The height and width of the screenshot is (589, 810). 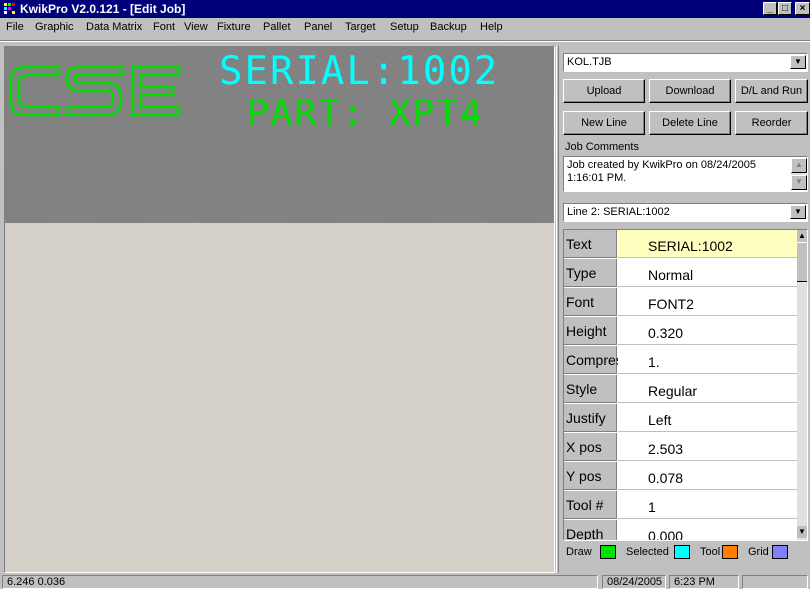 I want to click on window-title: KwikPro V2.0.121 - [Edit Job], so click(x=103, y=9).